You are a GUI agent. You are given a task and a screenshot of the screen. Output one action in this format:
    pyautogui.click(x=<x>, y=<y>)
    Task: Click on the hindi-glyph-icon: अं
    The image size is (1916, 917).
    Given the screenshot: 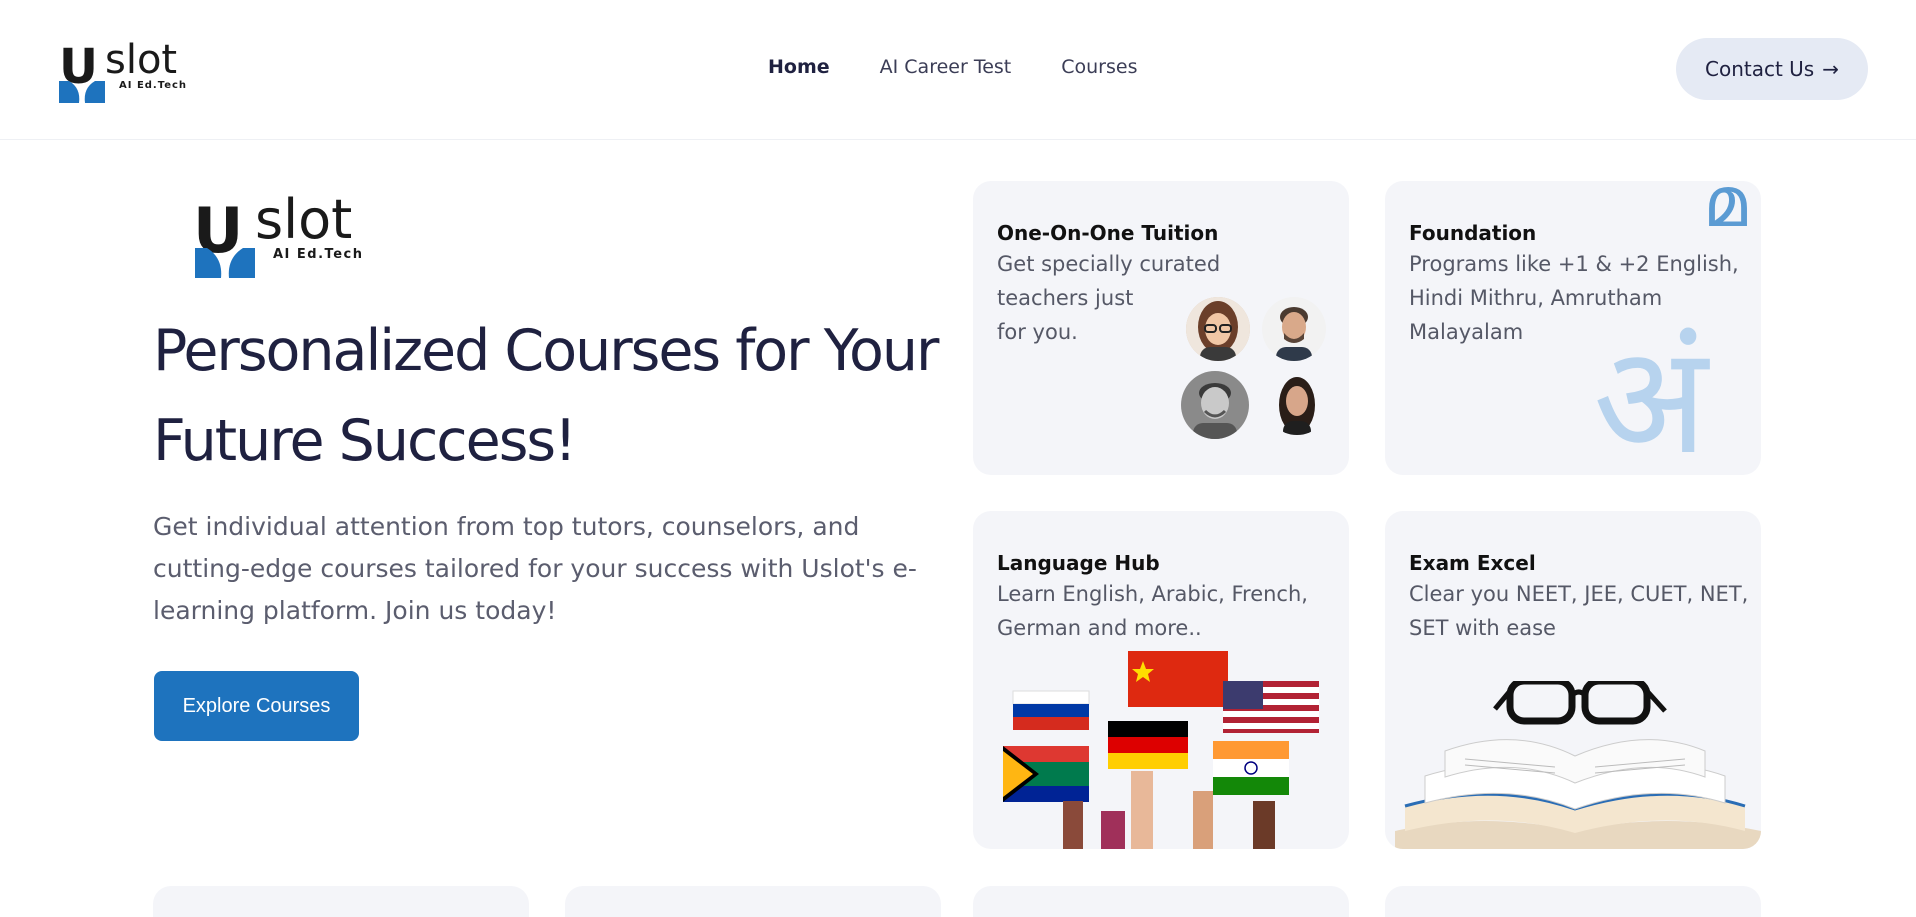 What is the action you would take?
    pyautogui.click(x=1650, y=394)
    